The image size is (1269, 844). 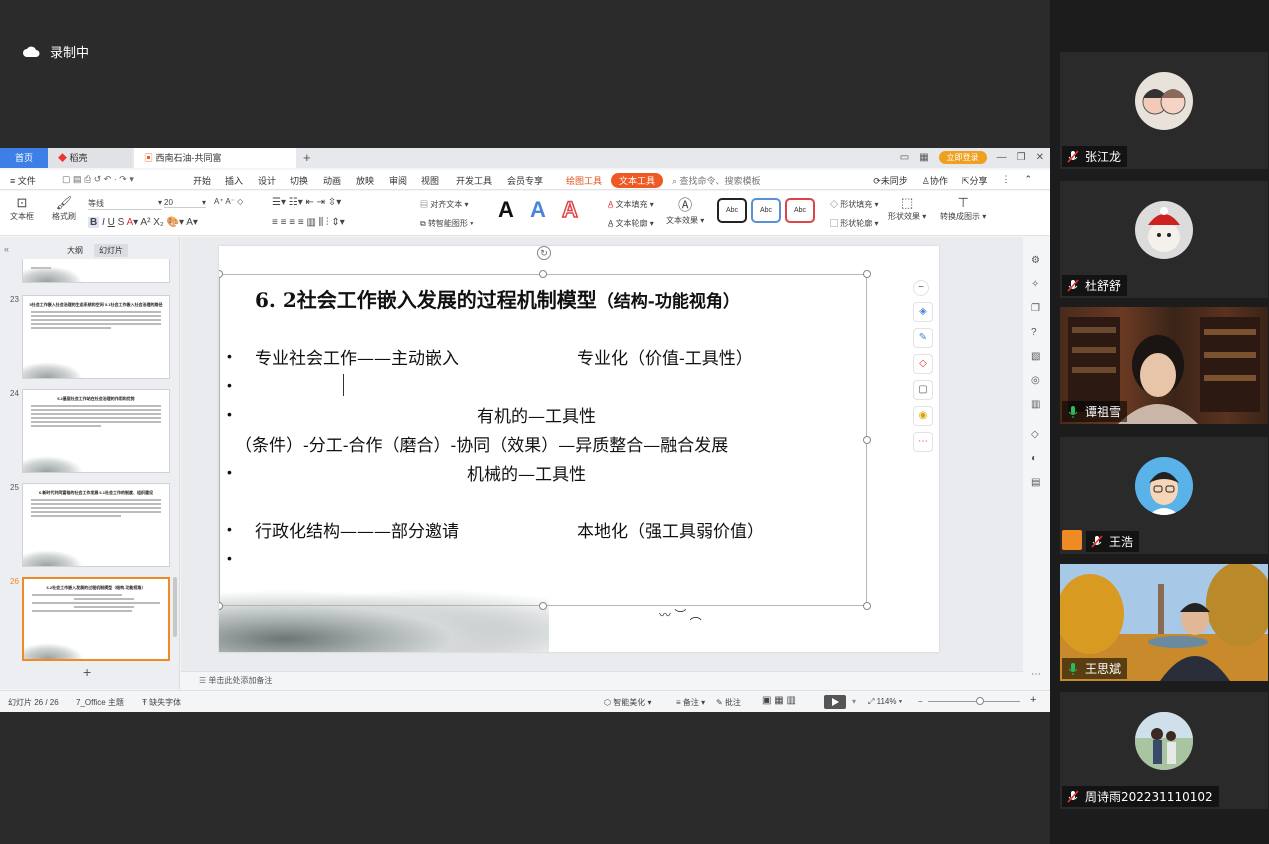 What do you see at coordinates (1021, 157) in the screenshot?
I see `restore-icon: ❐` at bounding box center [1021, 157].